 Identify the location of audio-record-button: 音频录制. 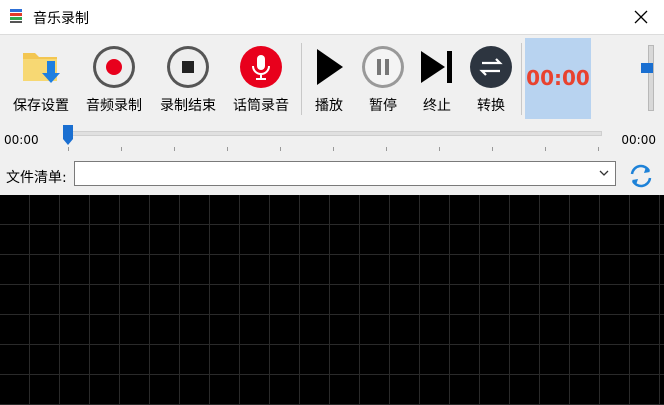
(114, 77).